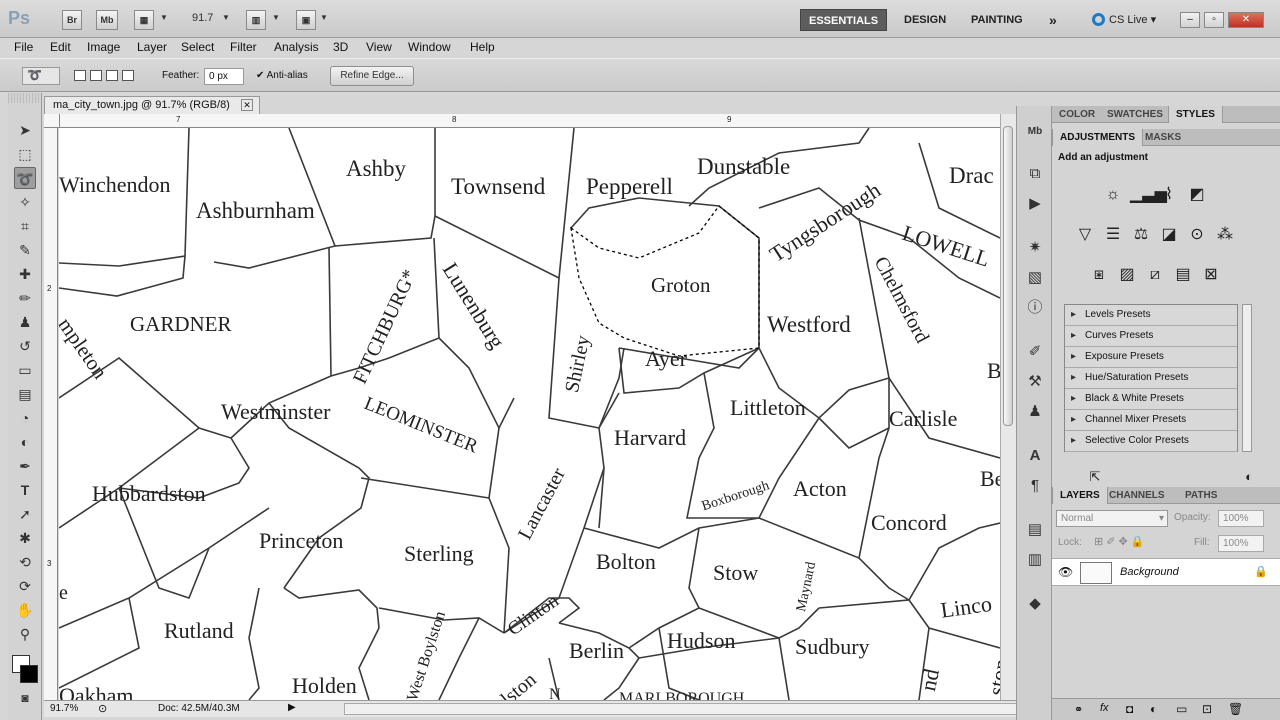  Describe the element at coordinates (1166, 572) in the screenshot. I see `layer-row-background: 👁 Background 🔒` at that location.